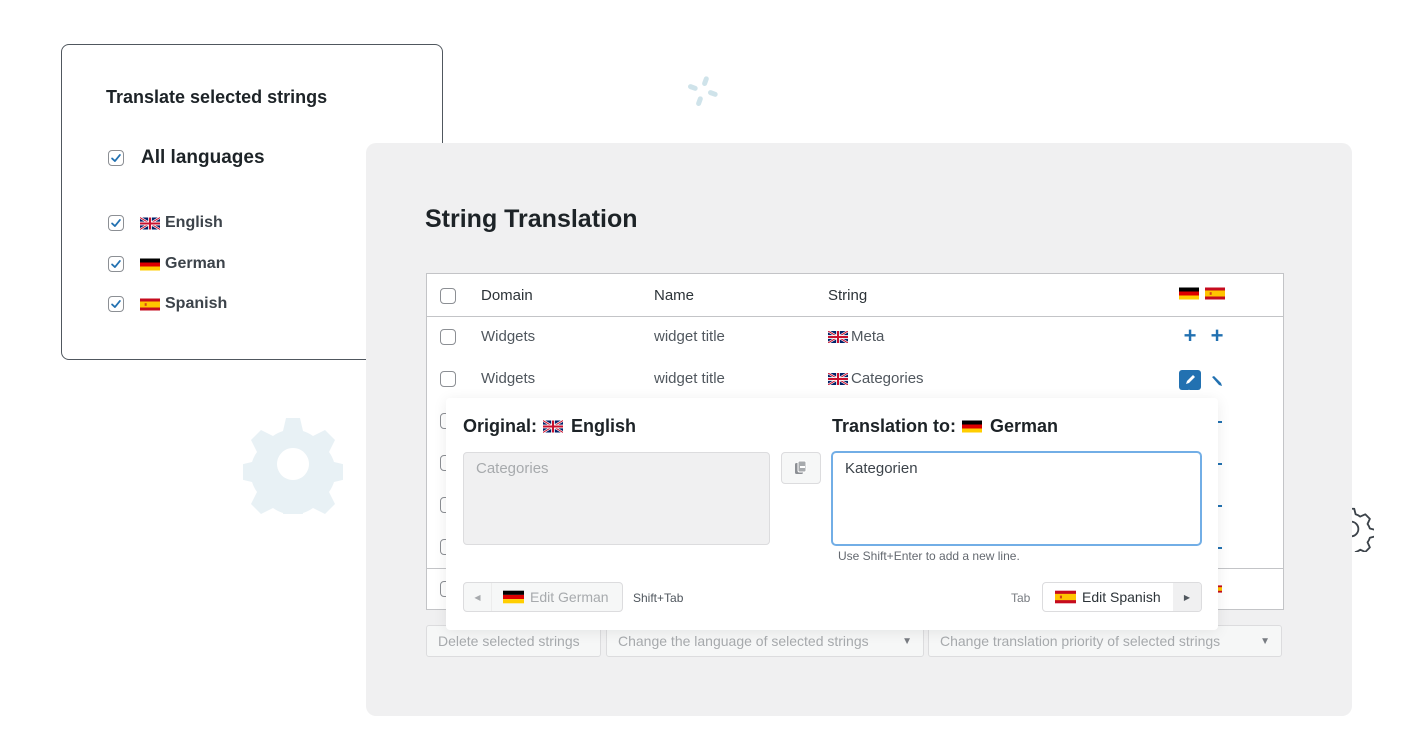  Describe the element at coordinates (847, 295) in the screenshot. I see `column-header-string: String` at that location.